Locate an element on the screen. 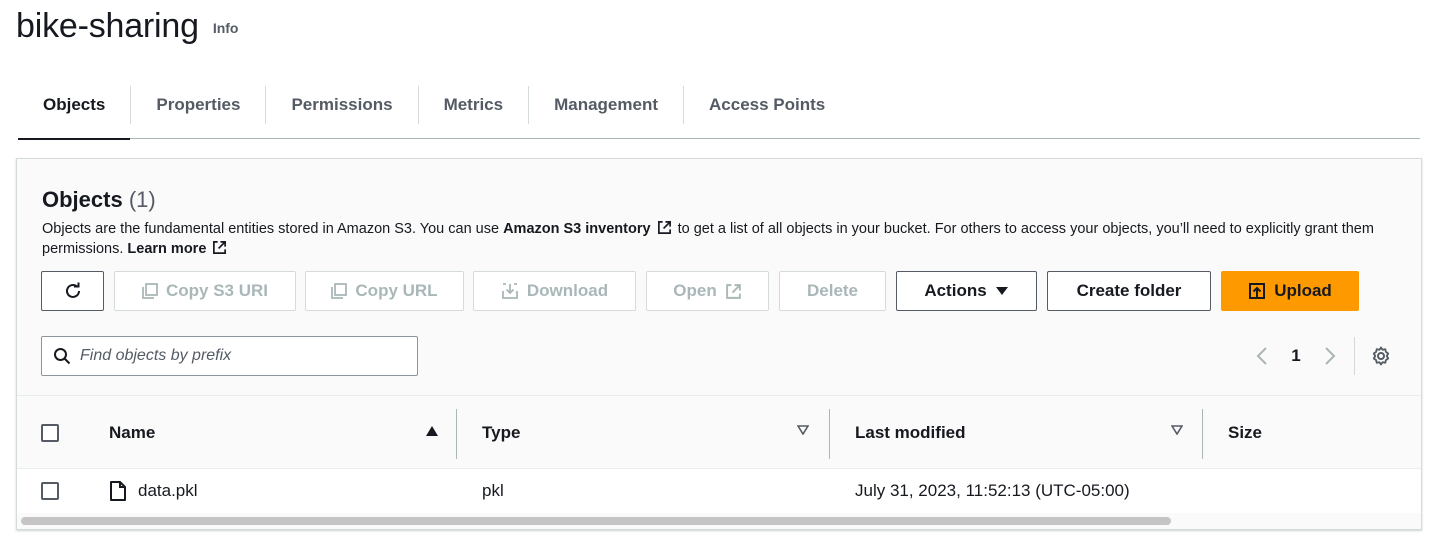 The height and width of the screenshot is (540, 1448). gear-icon is located at coordinates (1381, 356).